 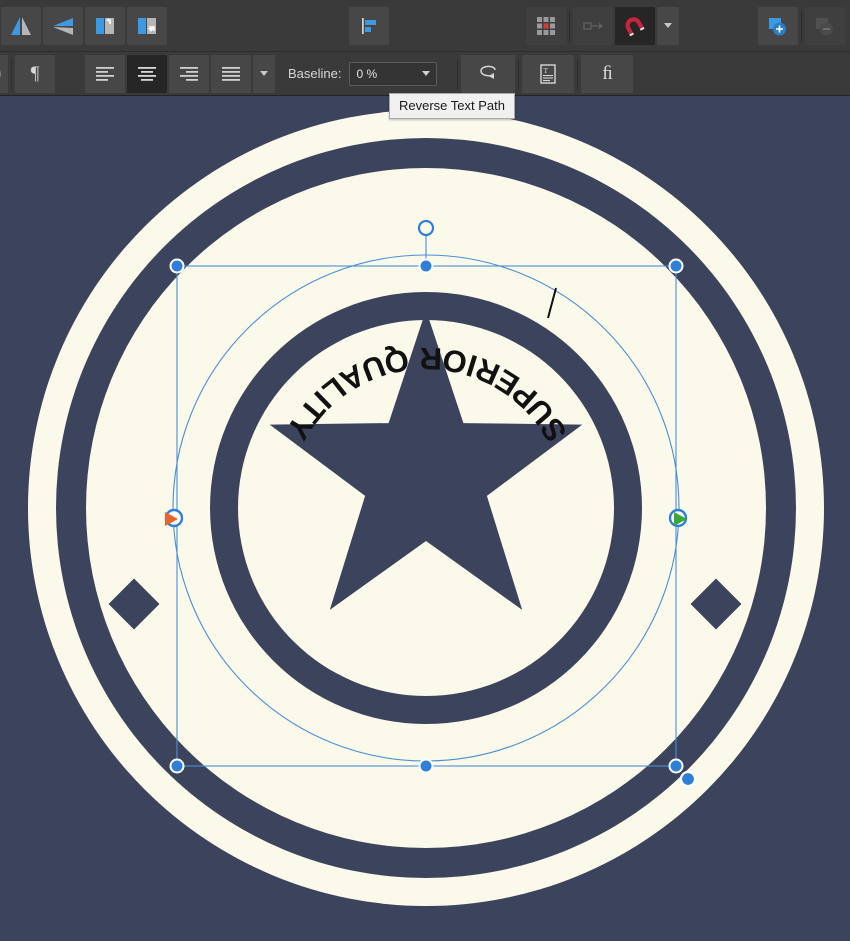 I want to click on pilcrow-icon: ¶, so click(x=35, y=73).